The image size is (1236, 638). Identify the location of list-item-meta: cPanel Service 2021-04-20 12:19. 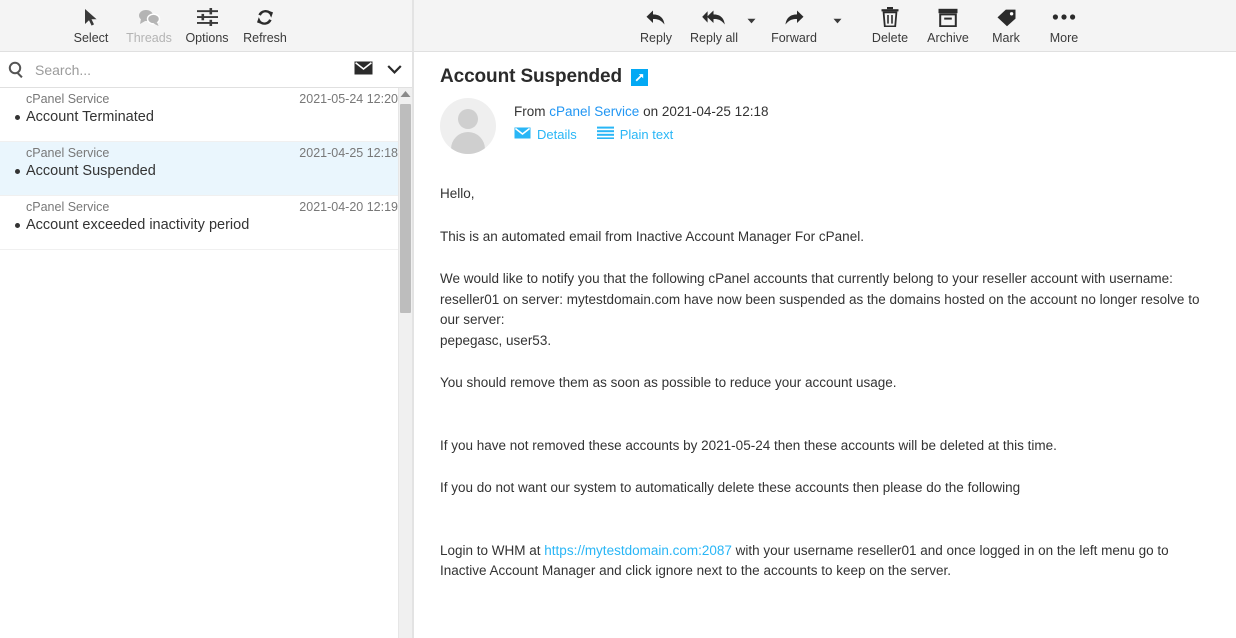
(203, 207).